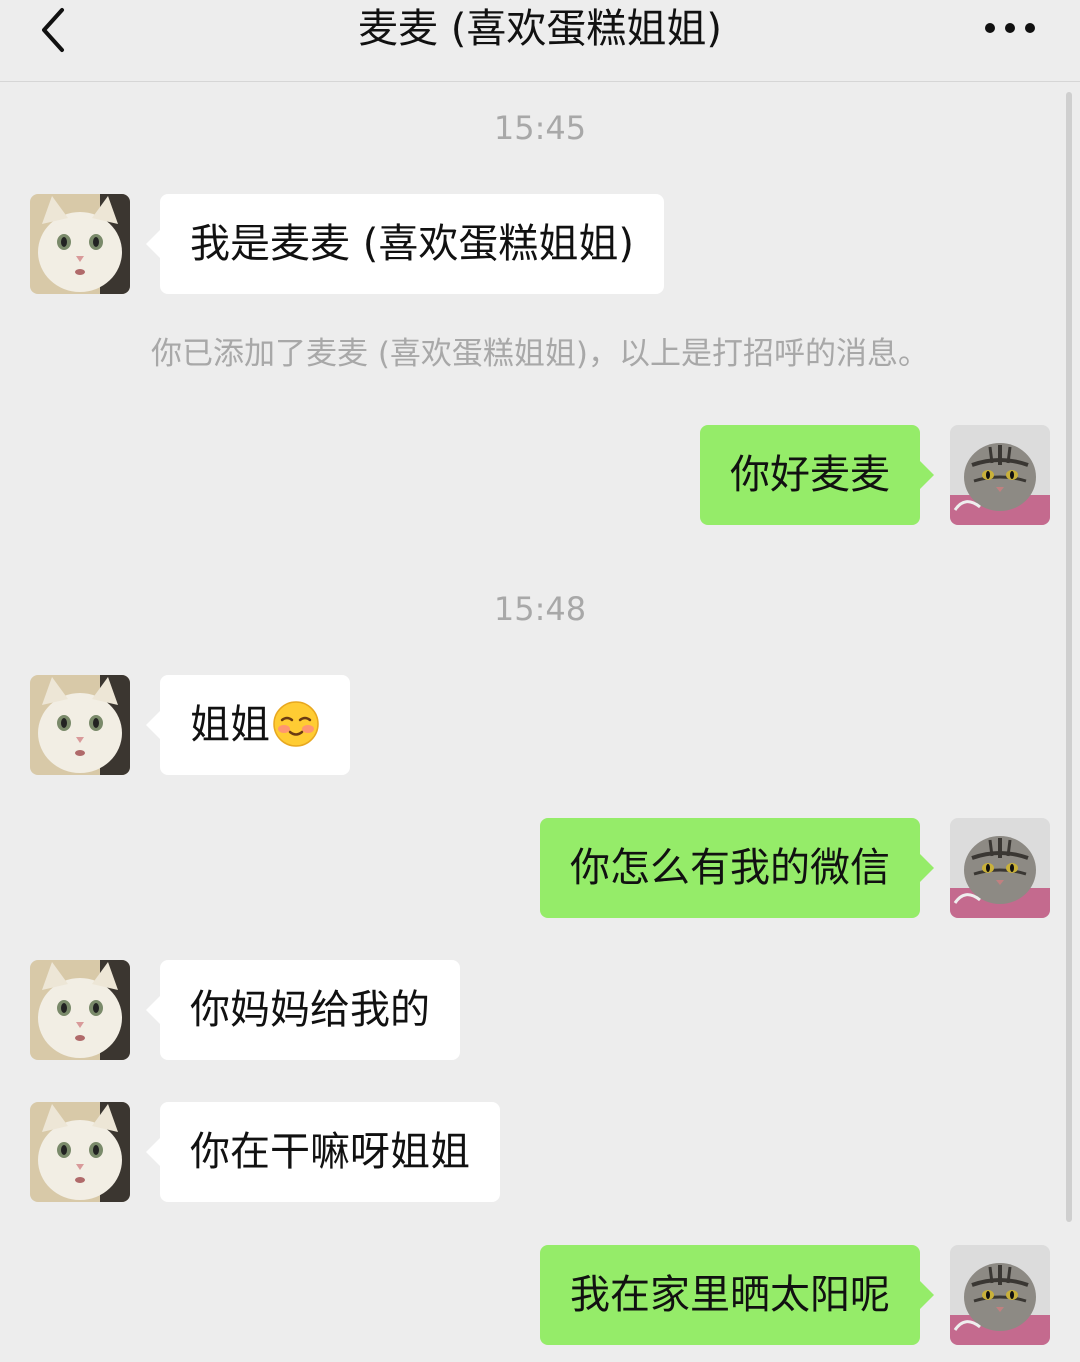 The image size is (1080, 1362). What do you see at coordinates (230, 725) in the screenshot?
I see `message-text: 姐姐` at bounding box center [230, 725].